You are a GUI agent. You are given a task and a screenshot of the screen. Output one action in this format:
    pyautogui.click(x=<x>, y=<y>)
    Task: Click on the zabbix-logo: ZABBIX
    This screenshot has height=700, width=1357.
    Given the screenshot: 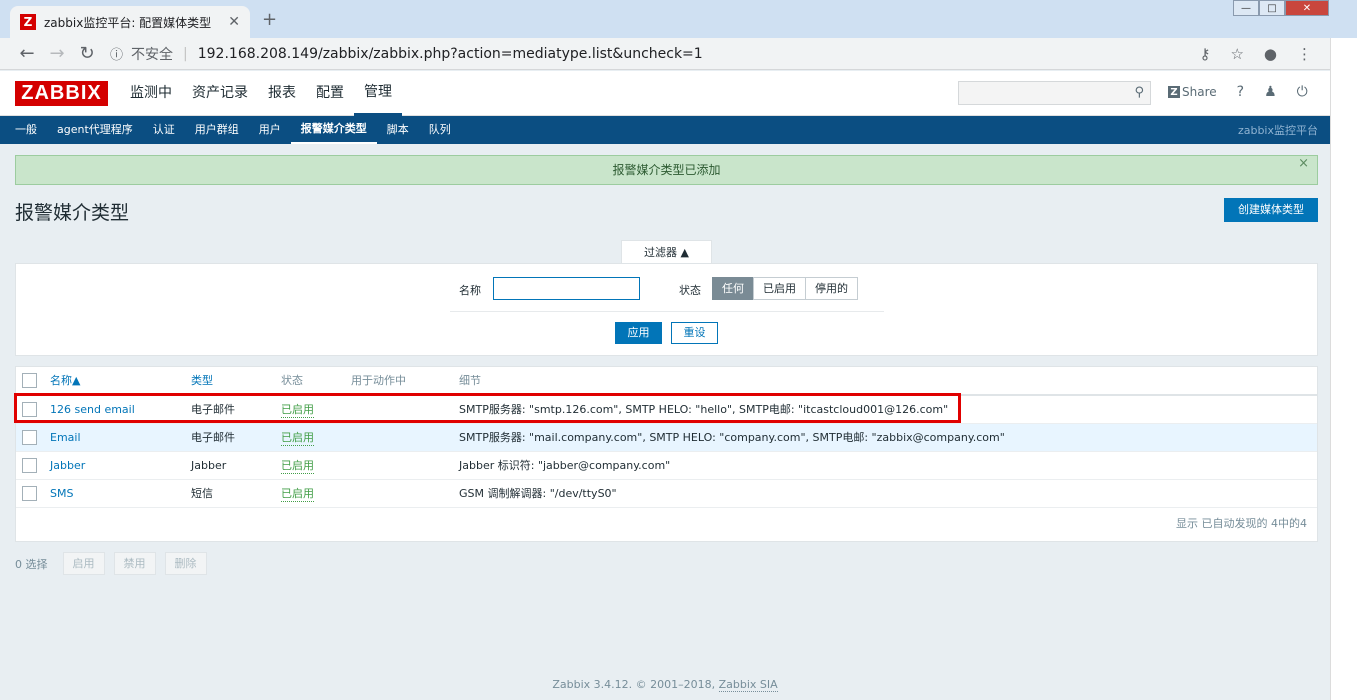 What is the action you would take?
    pyautogui.click(x=61, y=93)
    